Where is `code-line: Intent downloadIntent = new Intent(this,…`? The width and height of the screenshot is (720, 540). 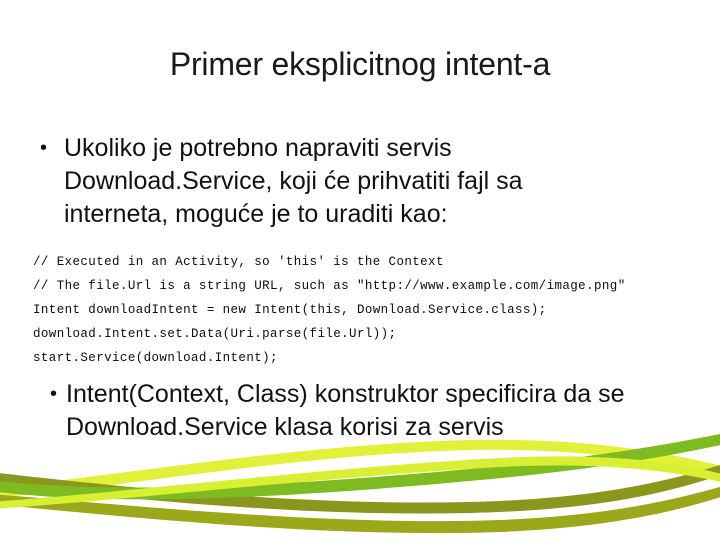 code-line: Intent downloadIntent = new Intent(this,… is located at coordinates (290, 310).